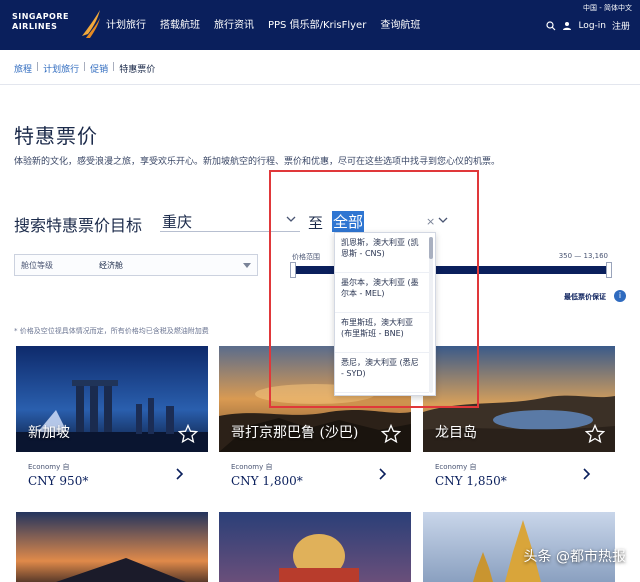  What do you see at coordinates (111, 331) in the screenshot?
I see `disclaimer-note: * 价格及空位视具体情况而定，所有价格均已含税及燃油附加费` at bounding box center [111, 331].